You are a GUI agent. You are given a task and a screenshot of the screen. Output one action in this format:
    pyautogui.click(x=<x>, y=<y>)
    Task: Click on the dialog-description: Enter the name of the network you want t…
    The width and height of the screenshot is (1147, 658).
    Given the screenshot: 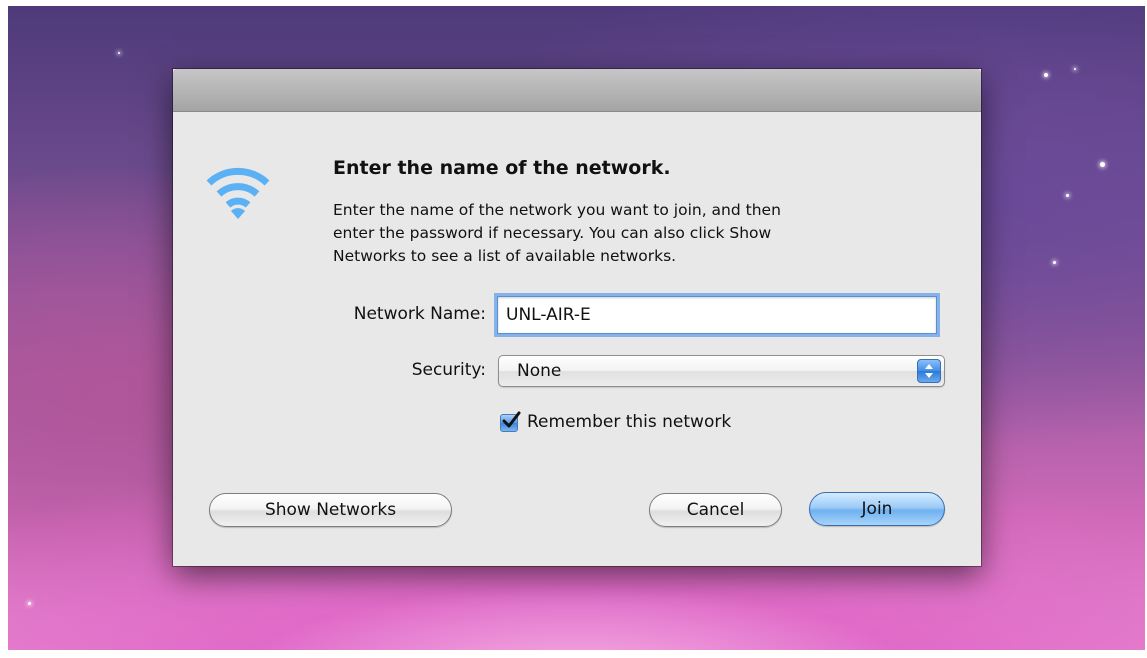 What is the action you would take?
    pyautogui.click(x=633, y=233)
    